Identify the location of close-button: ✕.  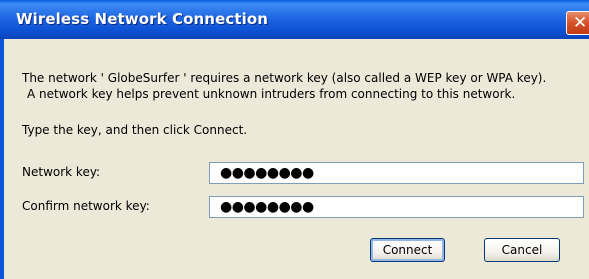
(577, 23).